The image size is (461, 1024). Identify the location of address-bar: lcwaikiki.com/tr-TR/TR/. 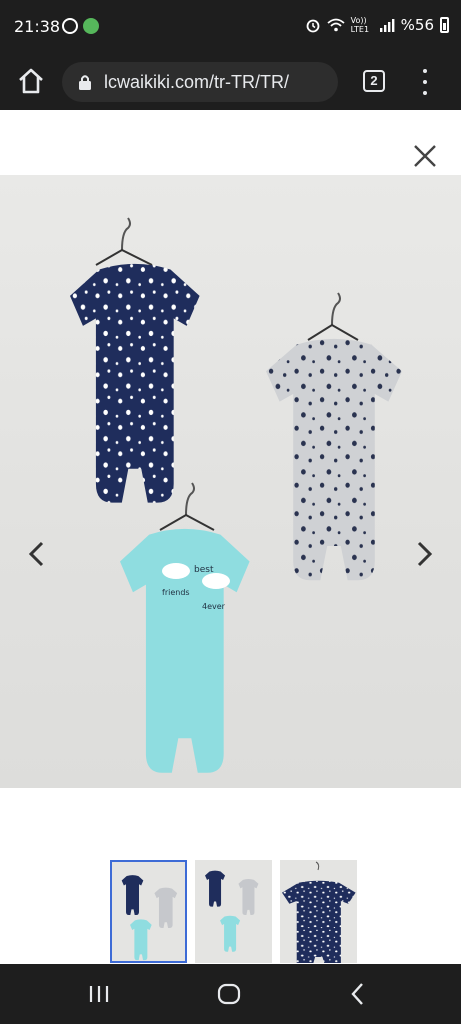
(200, 82).